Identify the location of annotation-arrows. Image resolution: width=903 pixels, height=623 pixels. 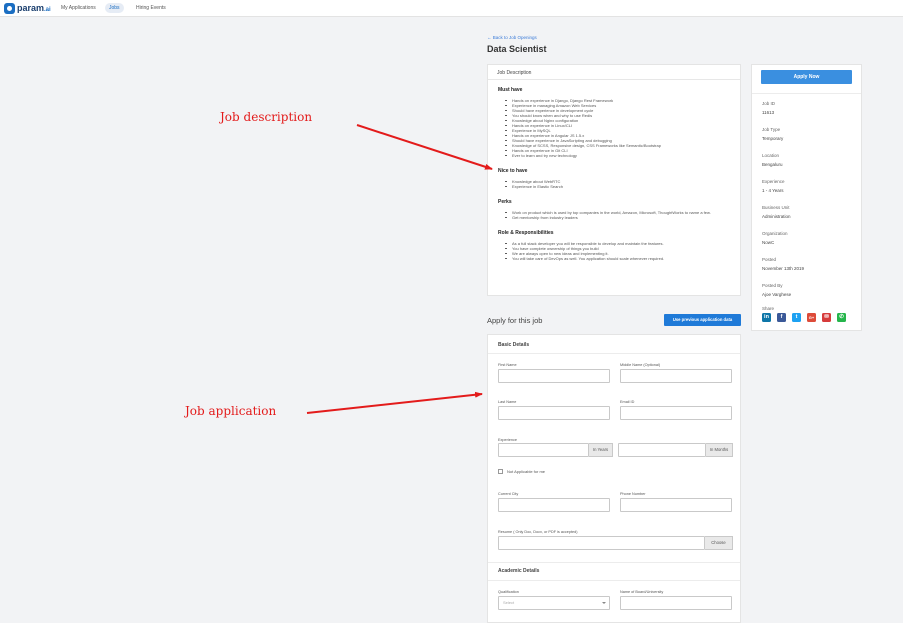
(399, 269).